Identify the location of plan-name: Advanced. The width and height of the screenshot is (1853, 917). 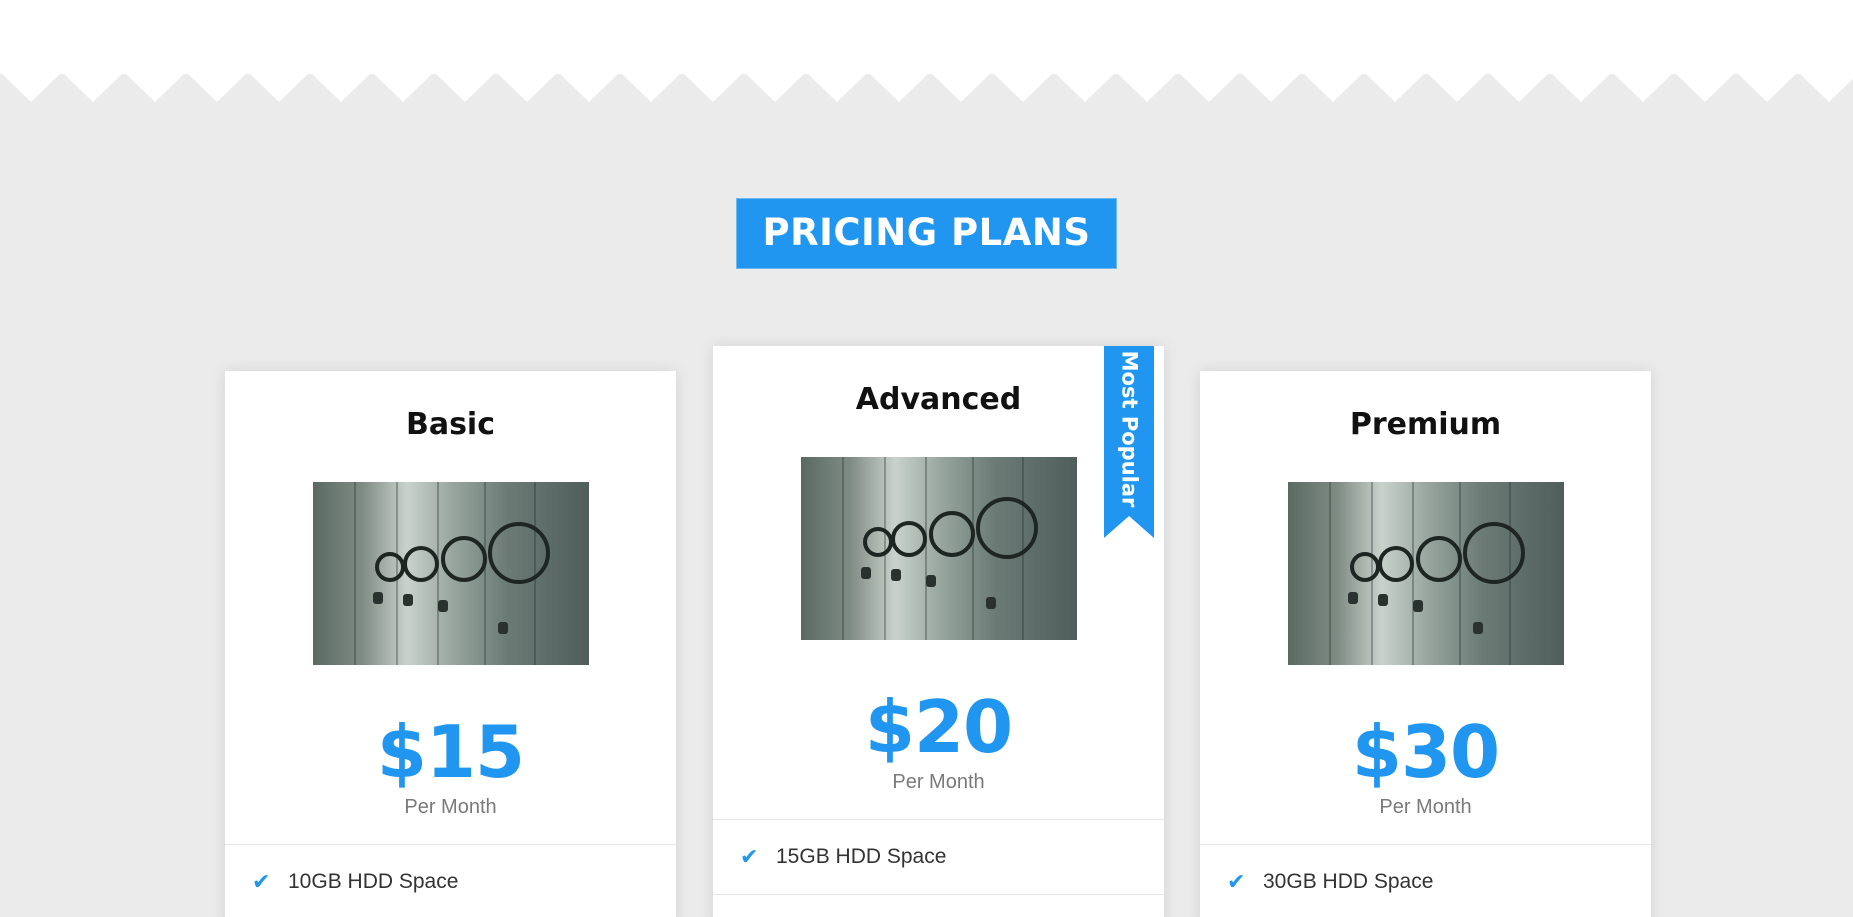
(938, 399).